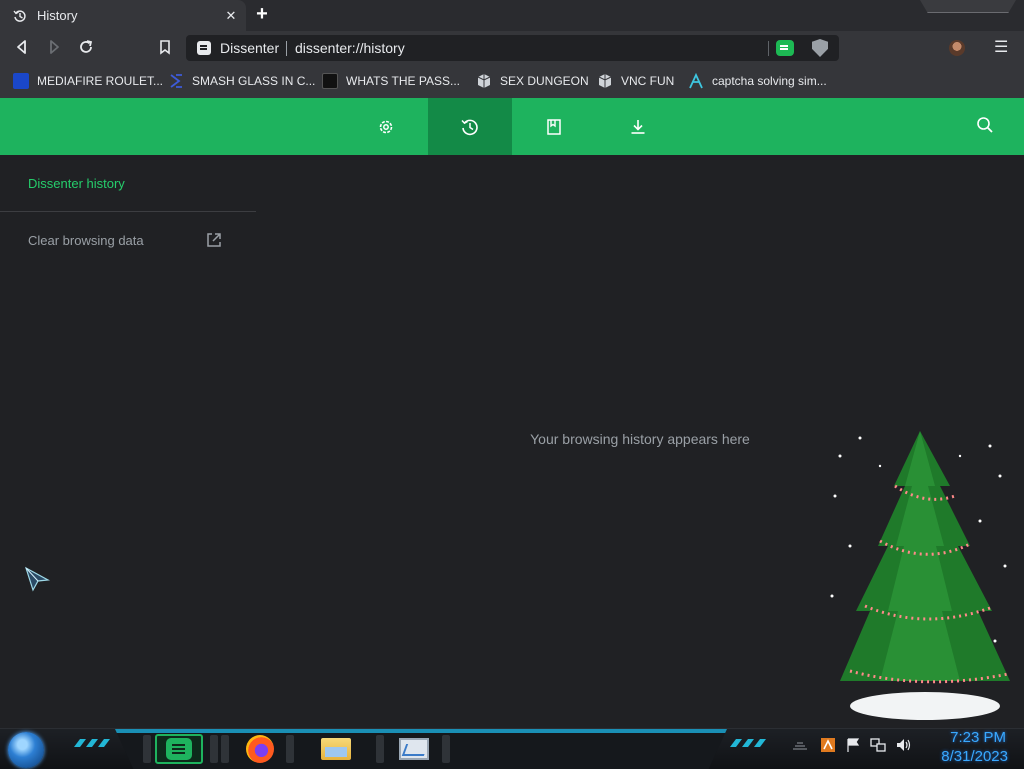  I want to click on bookmark-item: SEX DUNGEON, so click(532, 81).